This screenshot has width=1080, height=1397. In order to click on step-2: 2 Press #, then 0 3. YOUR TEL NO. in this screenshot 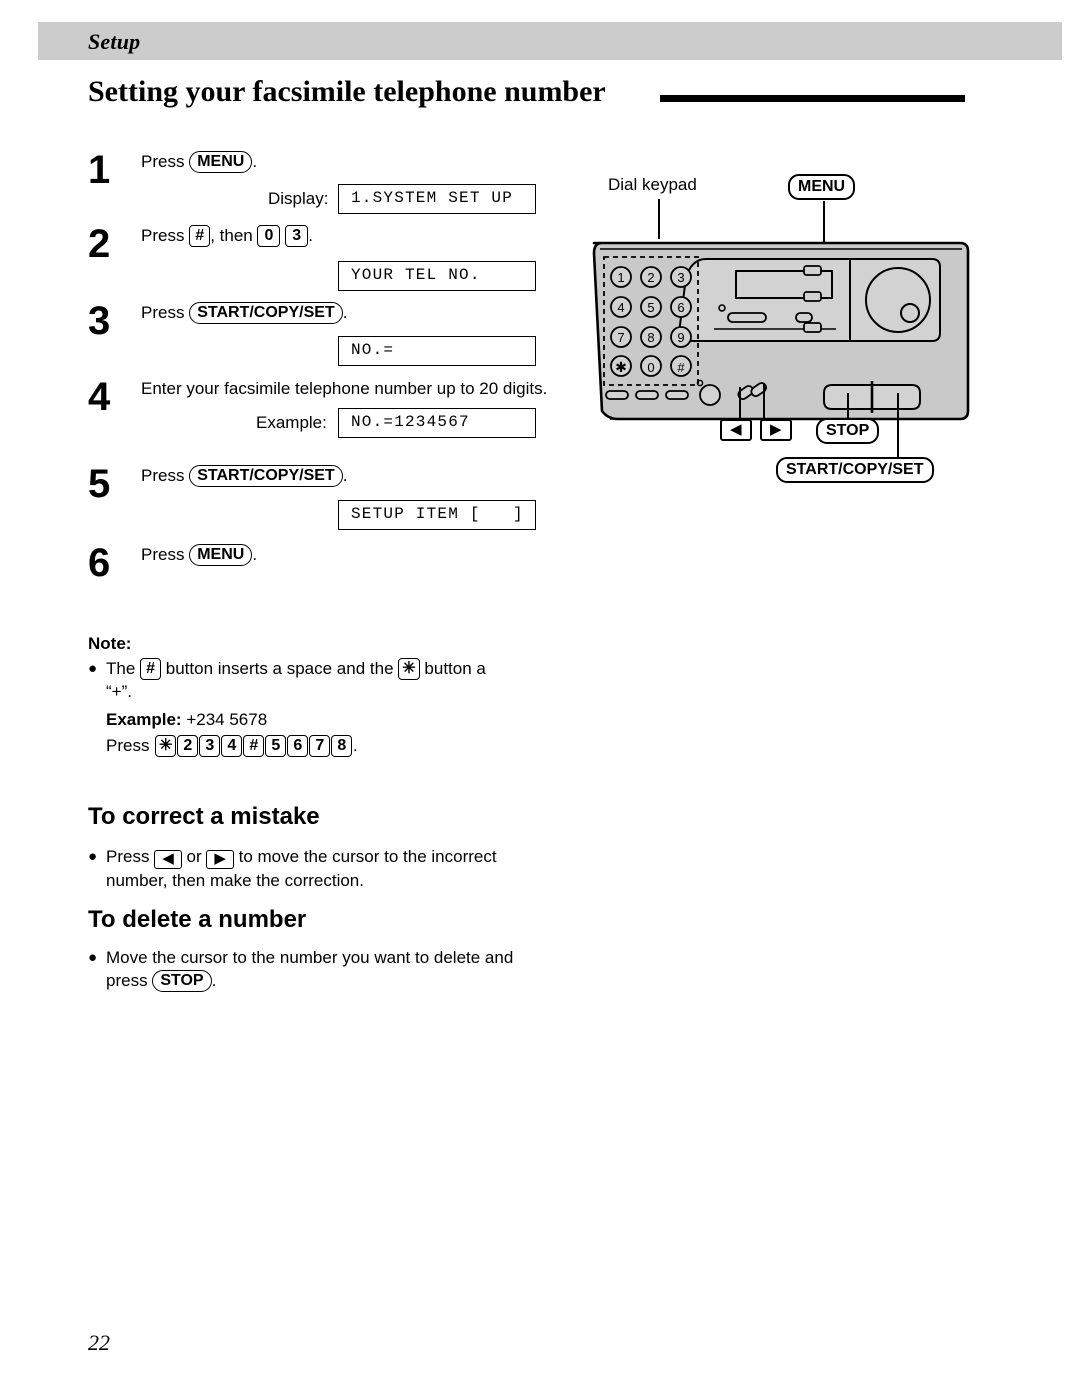, I will do `click(323, 262)`.